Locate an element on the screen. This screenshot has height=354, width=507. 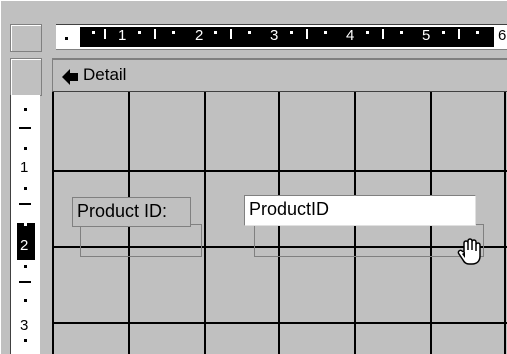
product-id-textbox: ProductID is located at coordinates (360, 210).